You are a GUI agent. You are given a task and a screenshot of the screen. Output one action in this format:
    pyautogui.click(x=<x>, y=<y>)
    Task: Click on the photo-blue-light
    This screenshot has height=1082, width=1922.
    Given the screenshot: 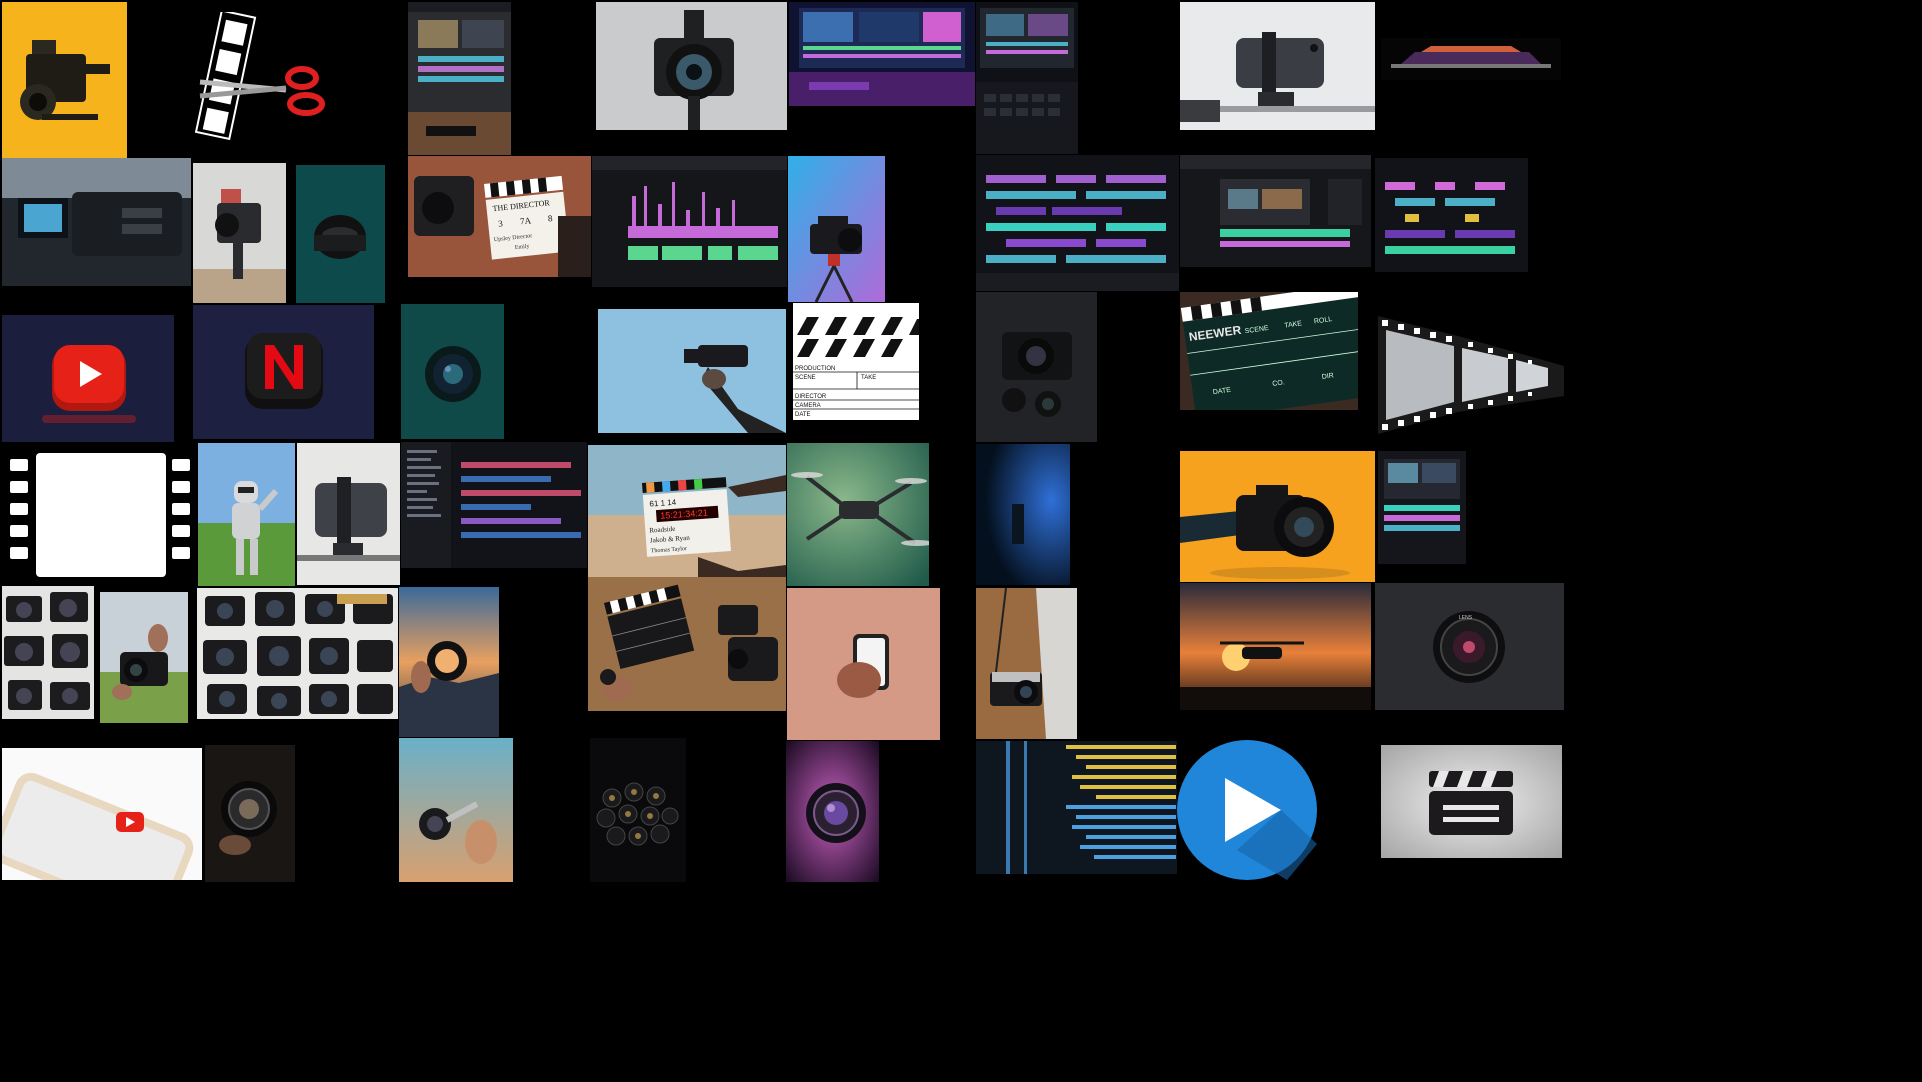 What is the action you would take?
    pyautogui.click(x=1023, y=514)
    